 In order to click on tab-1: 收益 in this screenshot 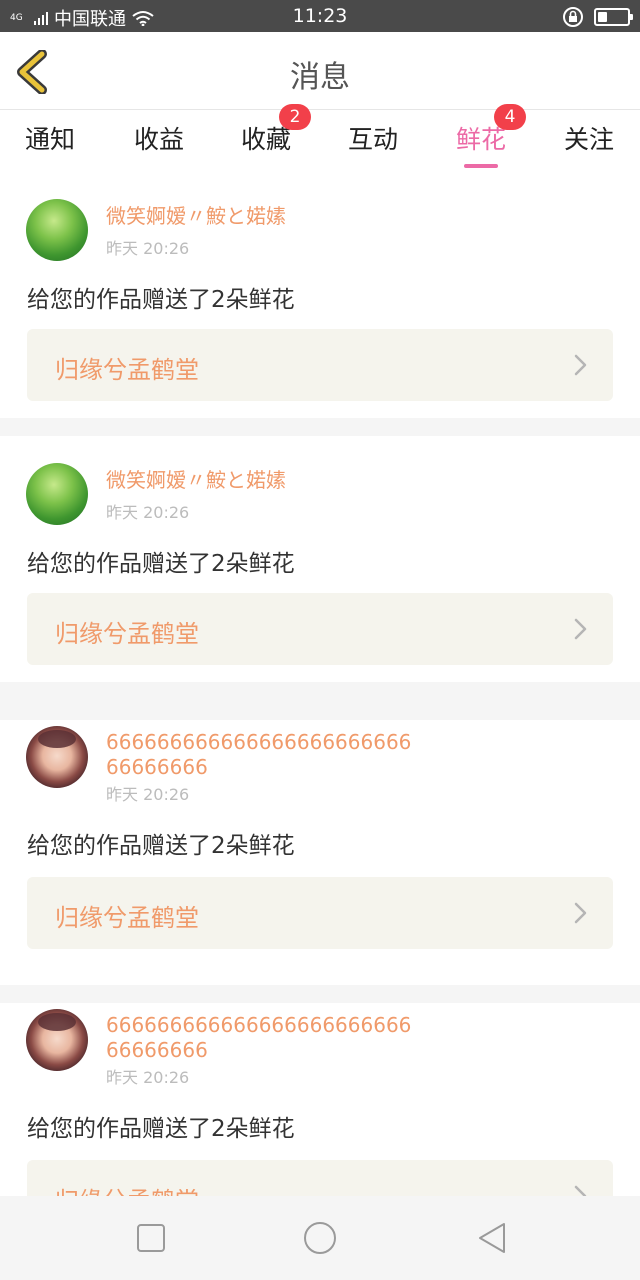, I will do `click(159, 138)`.